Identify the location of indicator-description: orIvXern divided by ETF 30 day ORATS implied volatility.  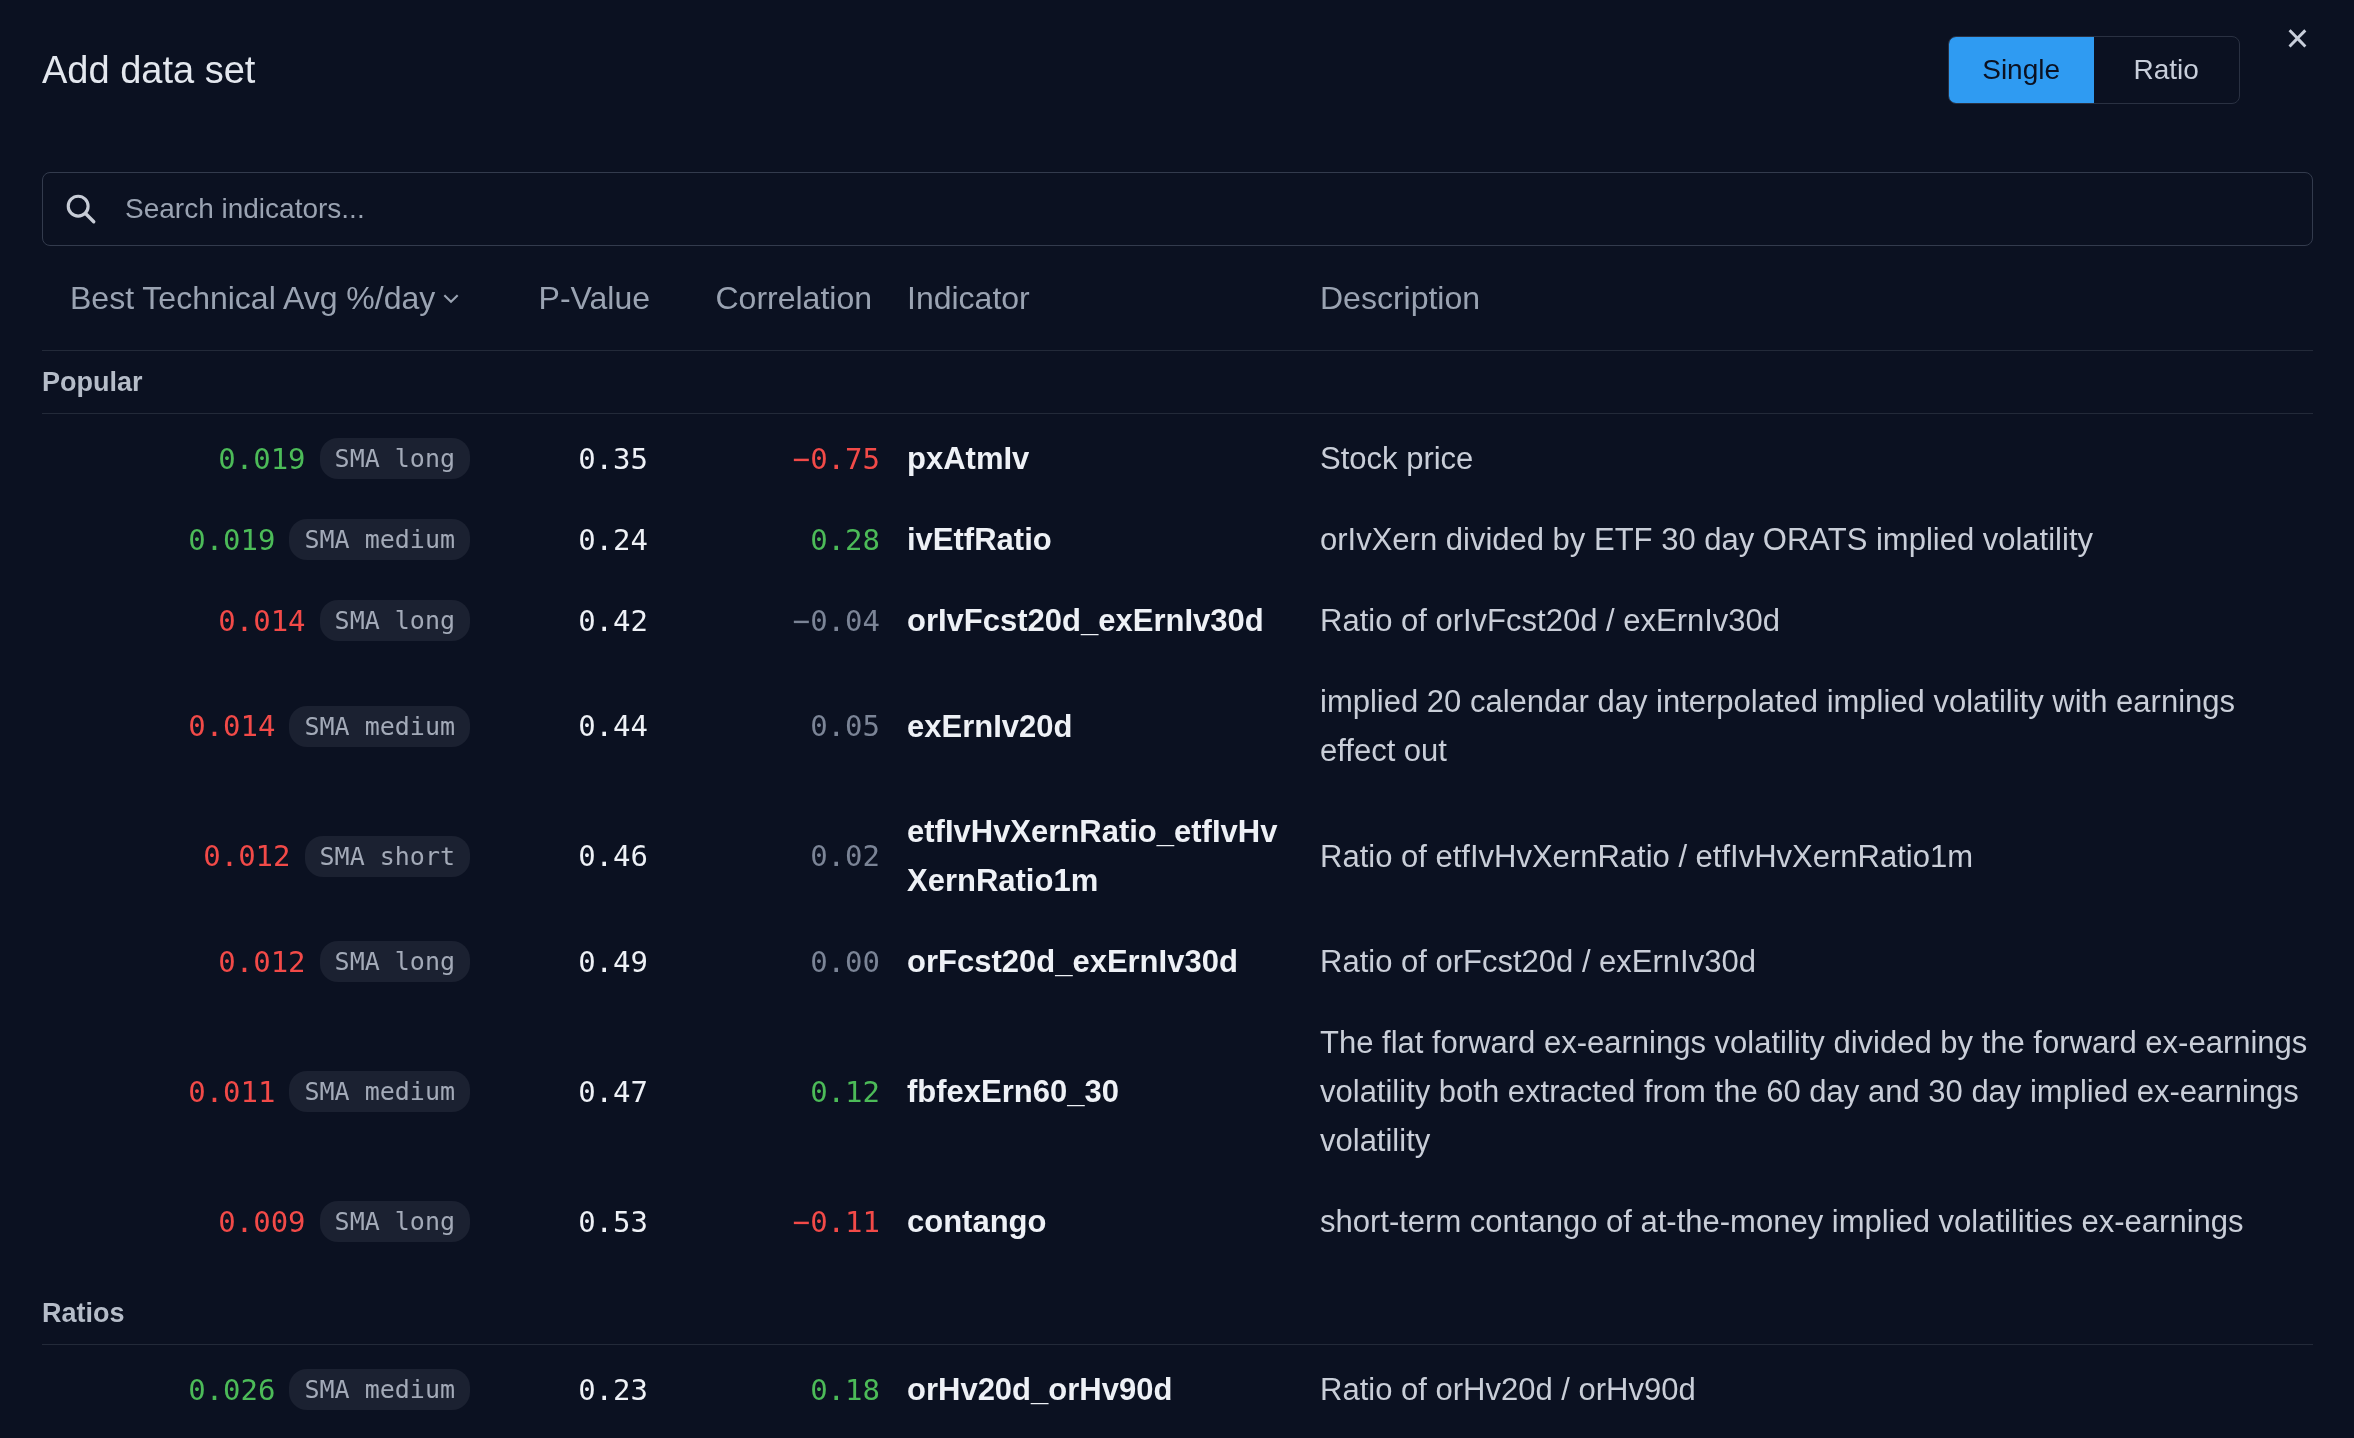
(1707, 540).